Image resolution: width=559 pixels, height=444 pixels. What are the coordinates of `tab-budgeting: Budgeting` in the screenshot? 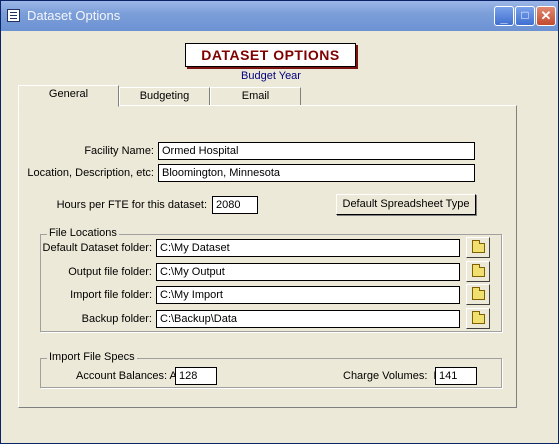 It's located at (164, 96).